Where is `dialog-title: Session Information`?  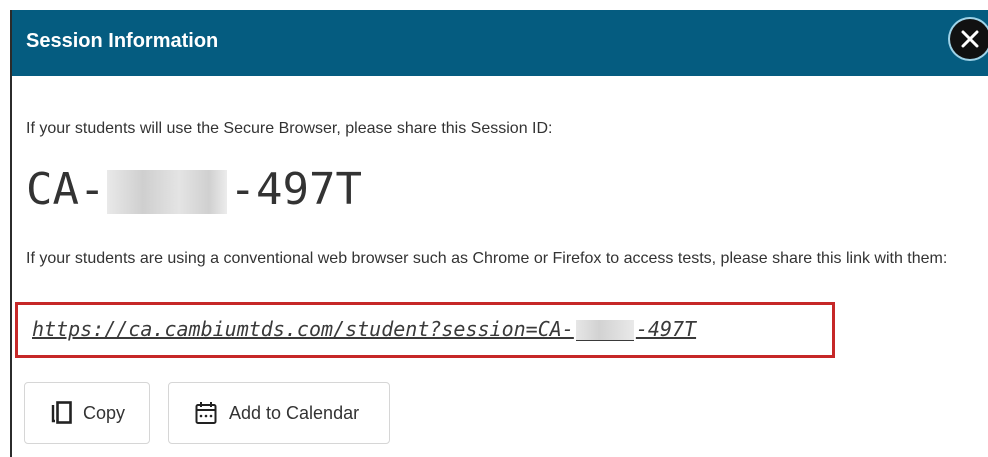 dialog-title: Session Information is located at coordinates (122, 41).